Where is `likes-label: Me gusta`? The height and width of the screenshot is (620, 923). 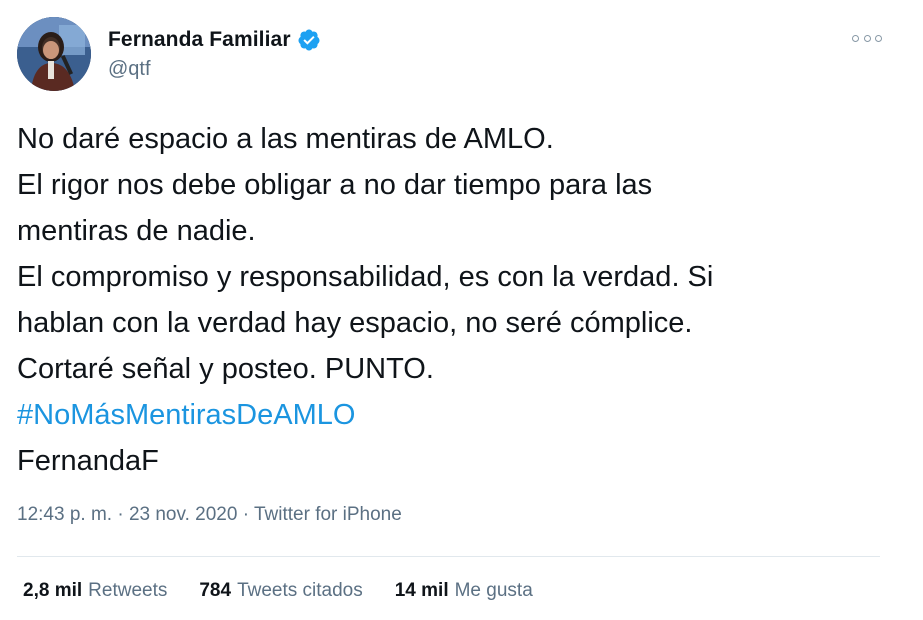
likes-label: Me gusta is located at coordinates (493, 590).